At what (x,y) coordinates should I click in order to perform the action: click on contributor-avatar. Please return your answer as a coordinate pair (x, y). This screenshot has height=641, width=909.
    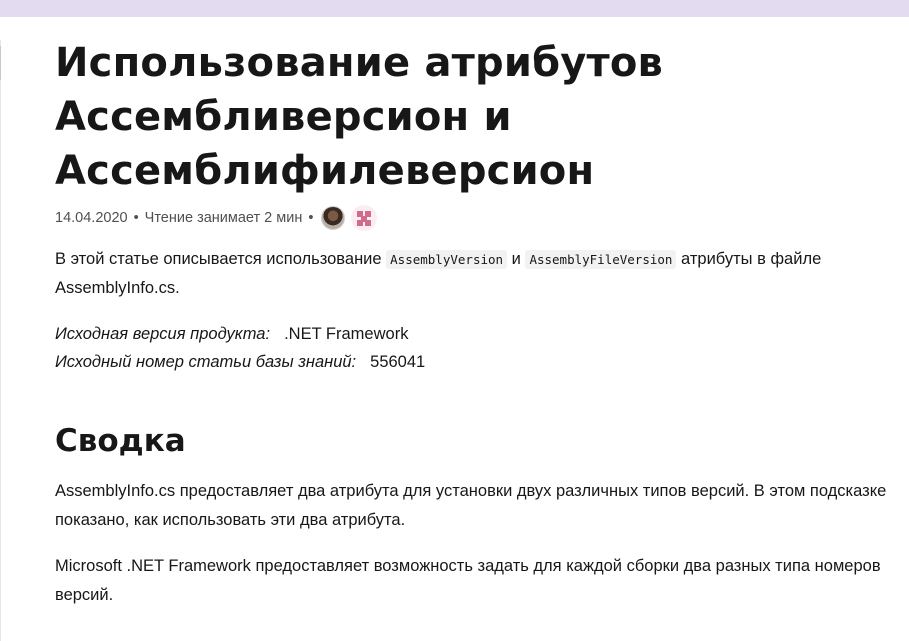
    Looking at the image, I should click on (333, 218).